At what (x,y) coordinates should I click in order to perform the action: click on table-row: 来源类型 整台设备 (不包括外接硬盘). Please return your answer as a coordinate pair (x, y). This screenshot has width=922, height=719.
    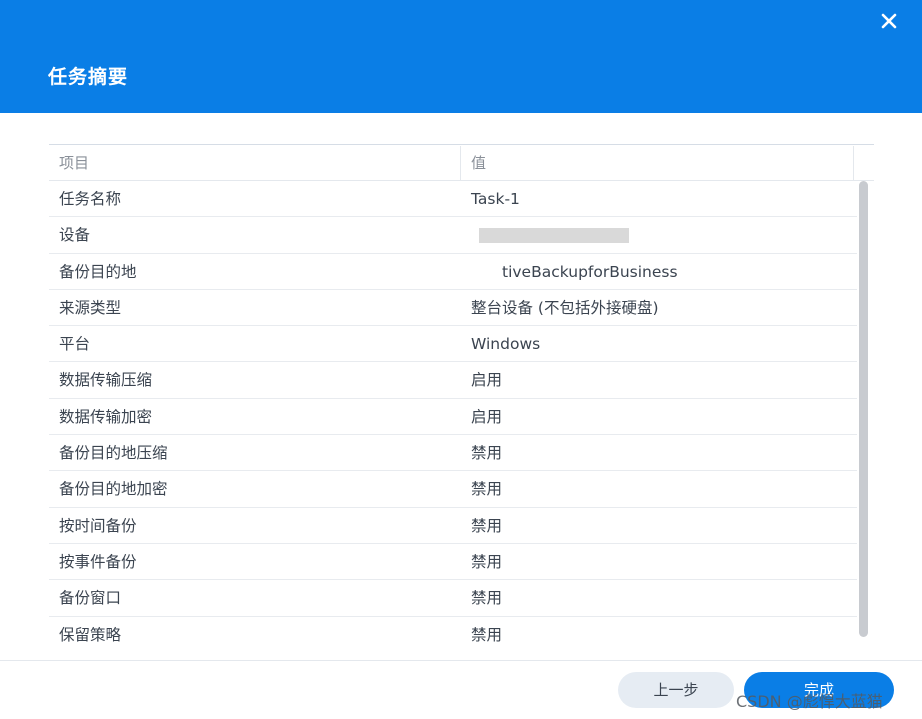
    Looking at the image, I should click on (453, 308).